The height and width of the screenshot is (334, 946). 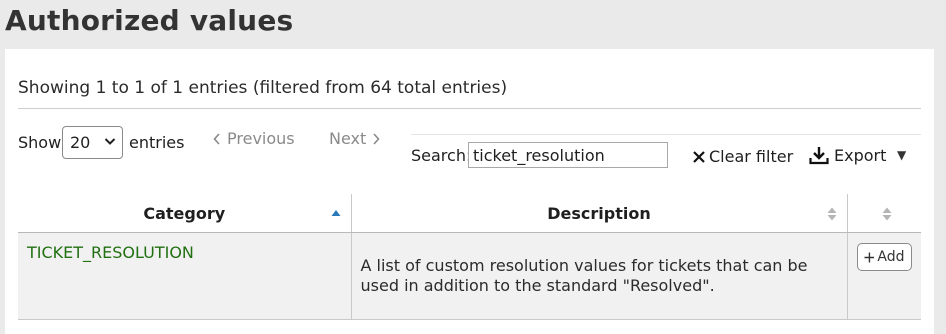 I want to click on next-page-button: Next, so click(x=354, y=138).